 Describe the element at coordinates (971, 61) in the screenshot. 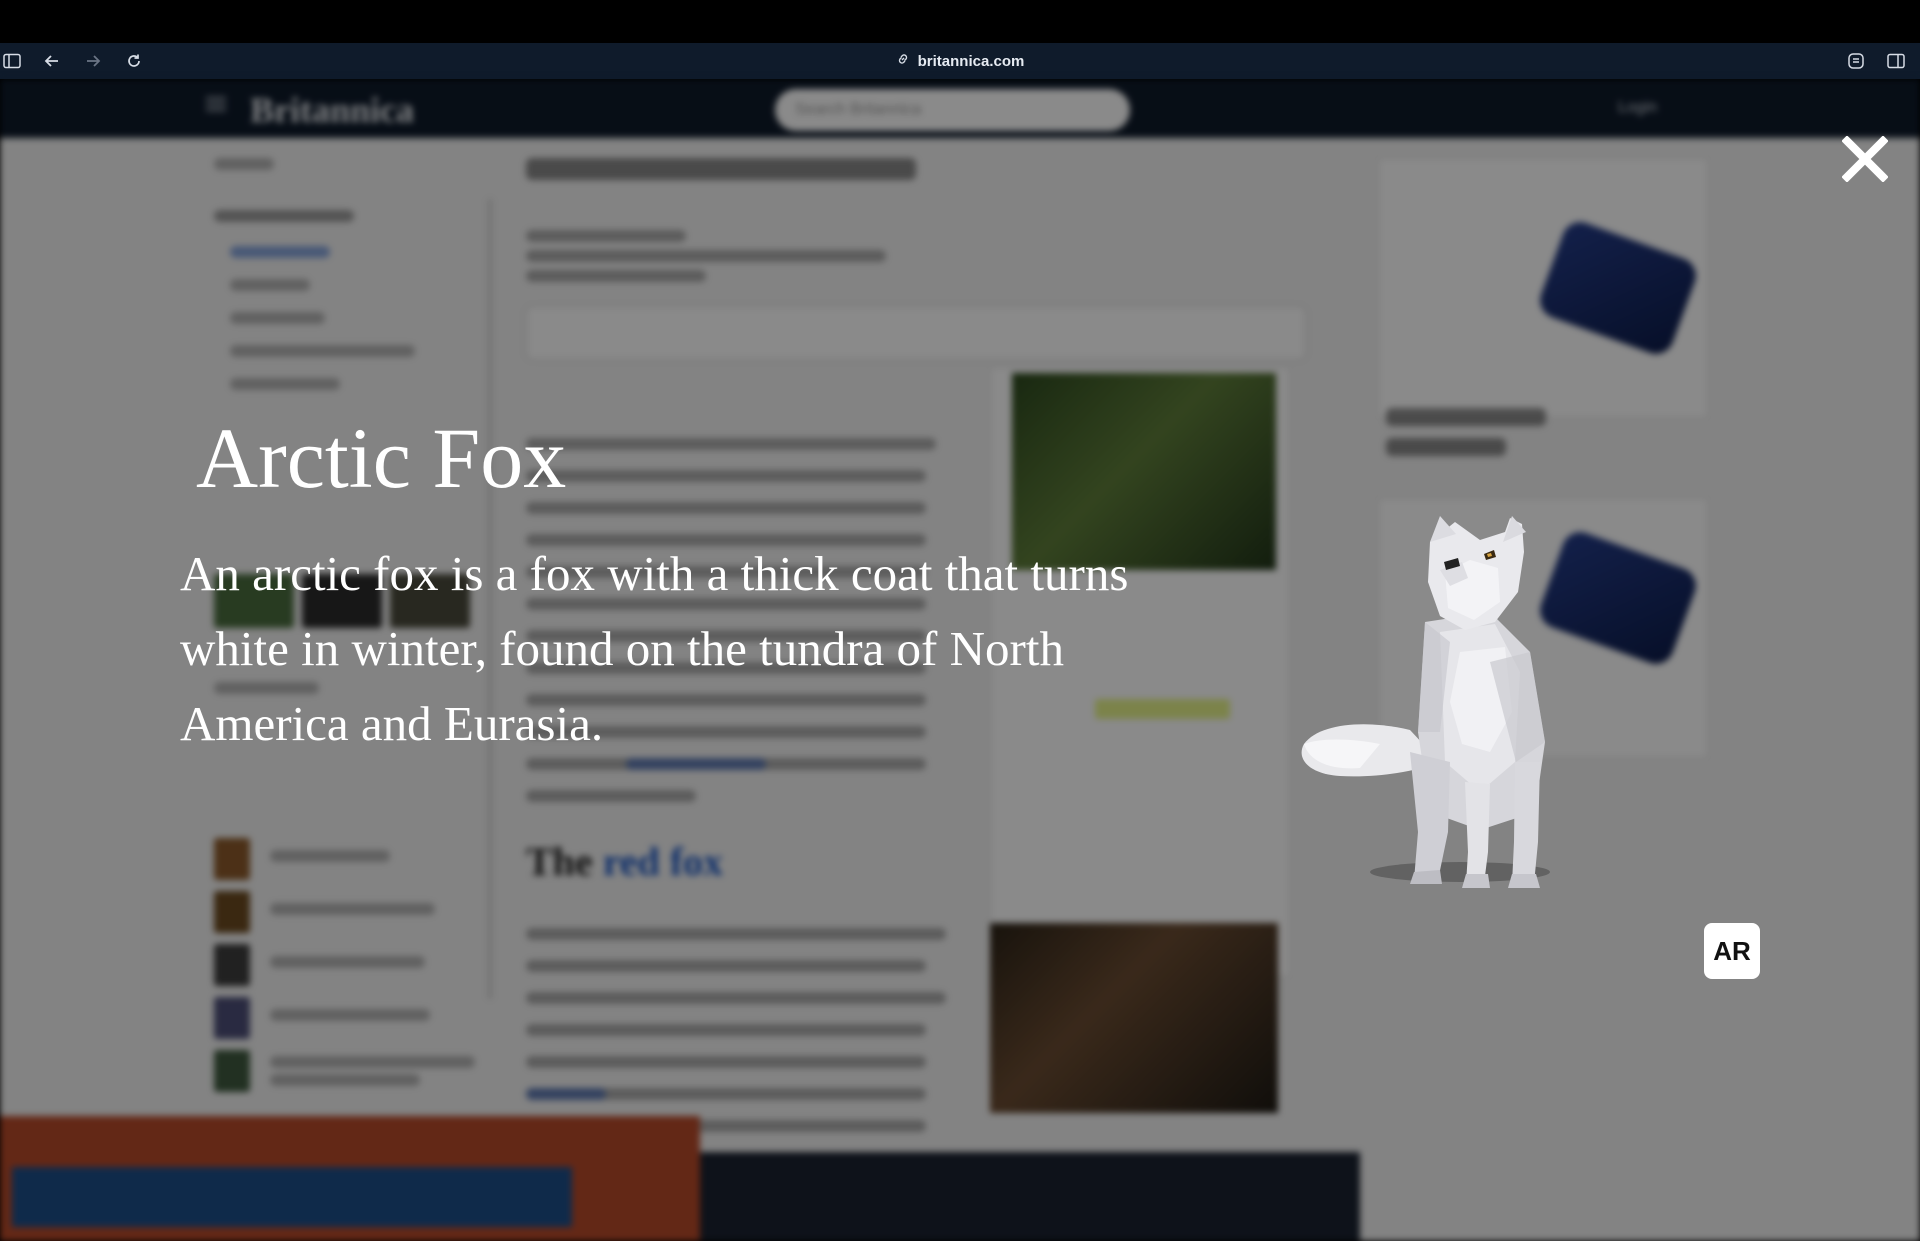

I see `url-text: britannica.com` at that location.